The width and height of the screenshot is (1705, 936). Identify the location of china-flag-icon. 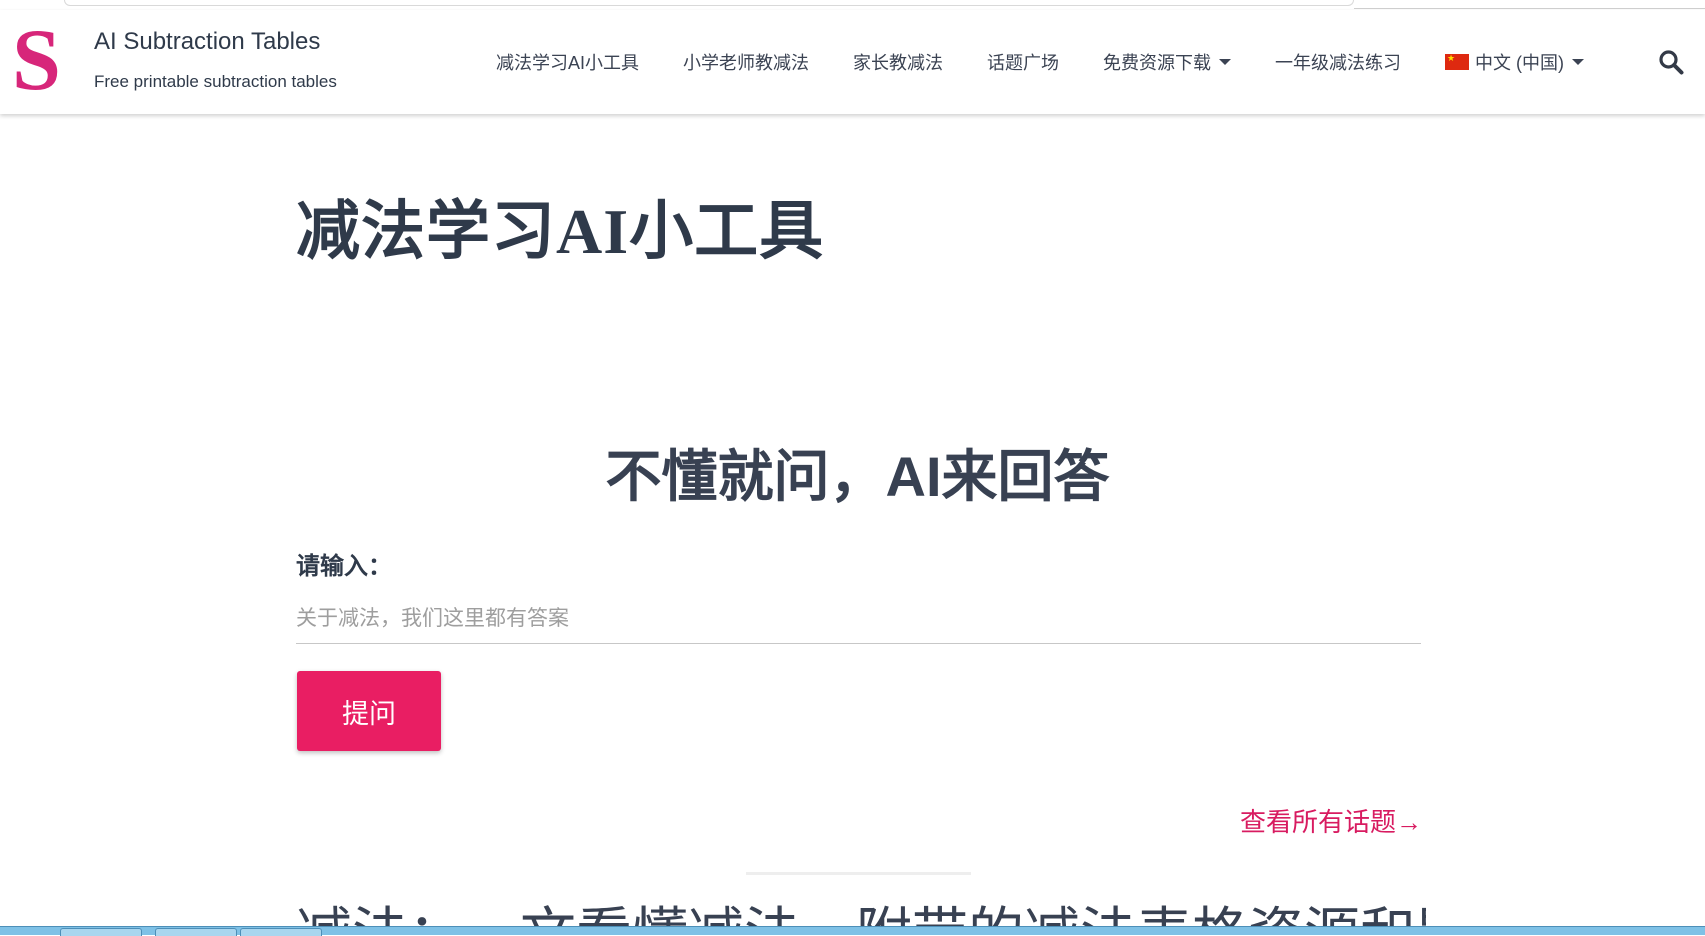
(1457, 61).